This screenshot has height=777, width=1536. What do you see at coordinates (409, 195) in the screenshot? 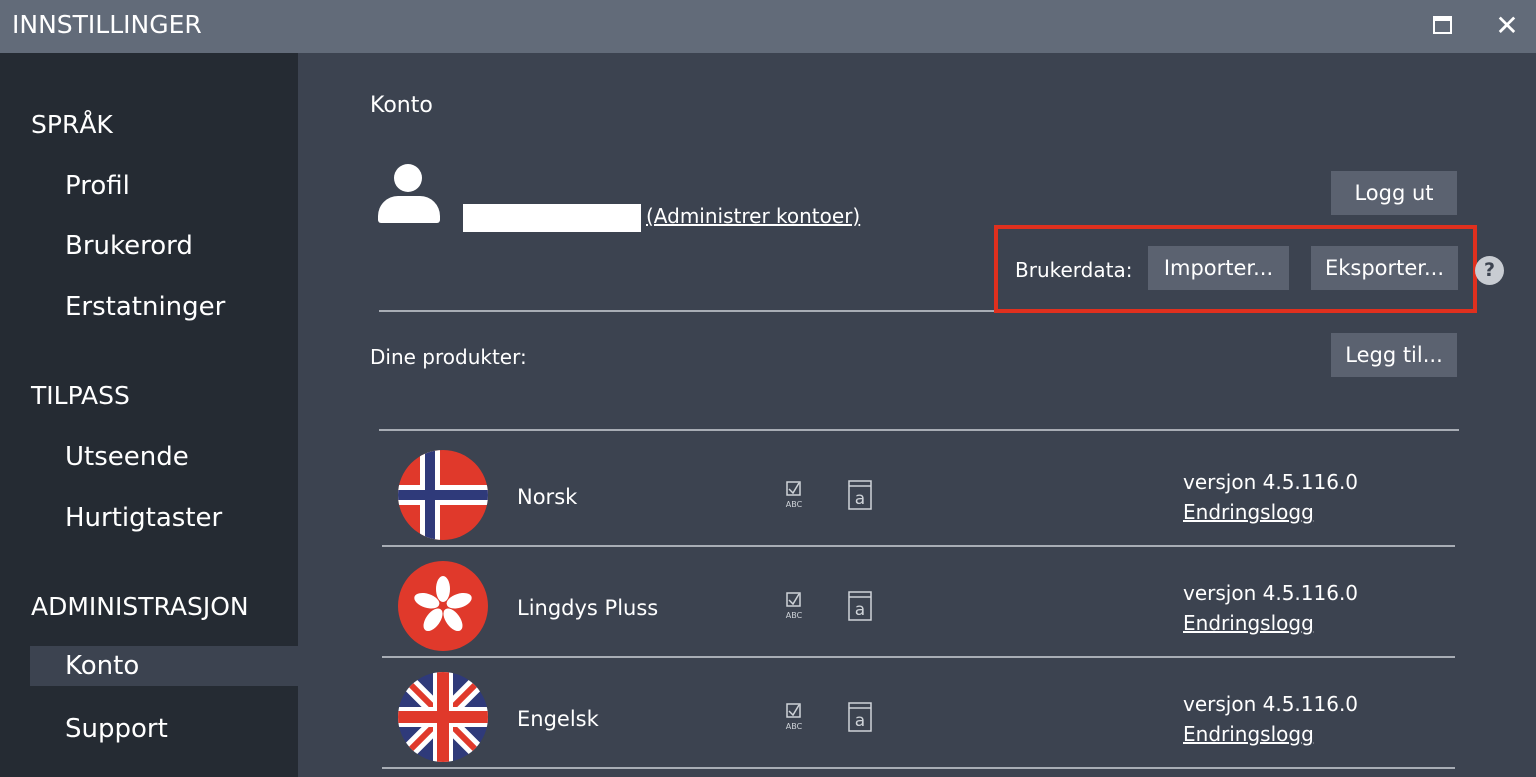
I see `user-avatar-icon` at bounding box center [409, 195].